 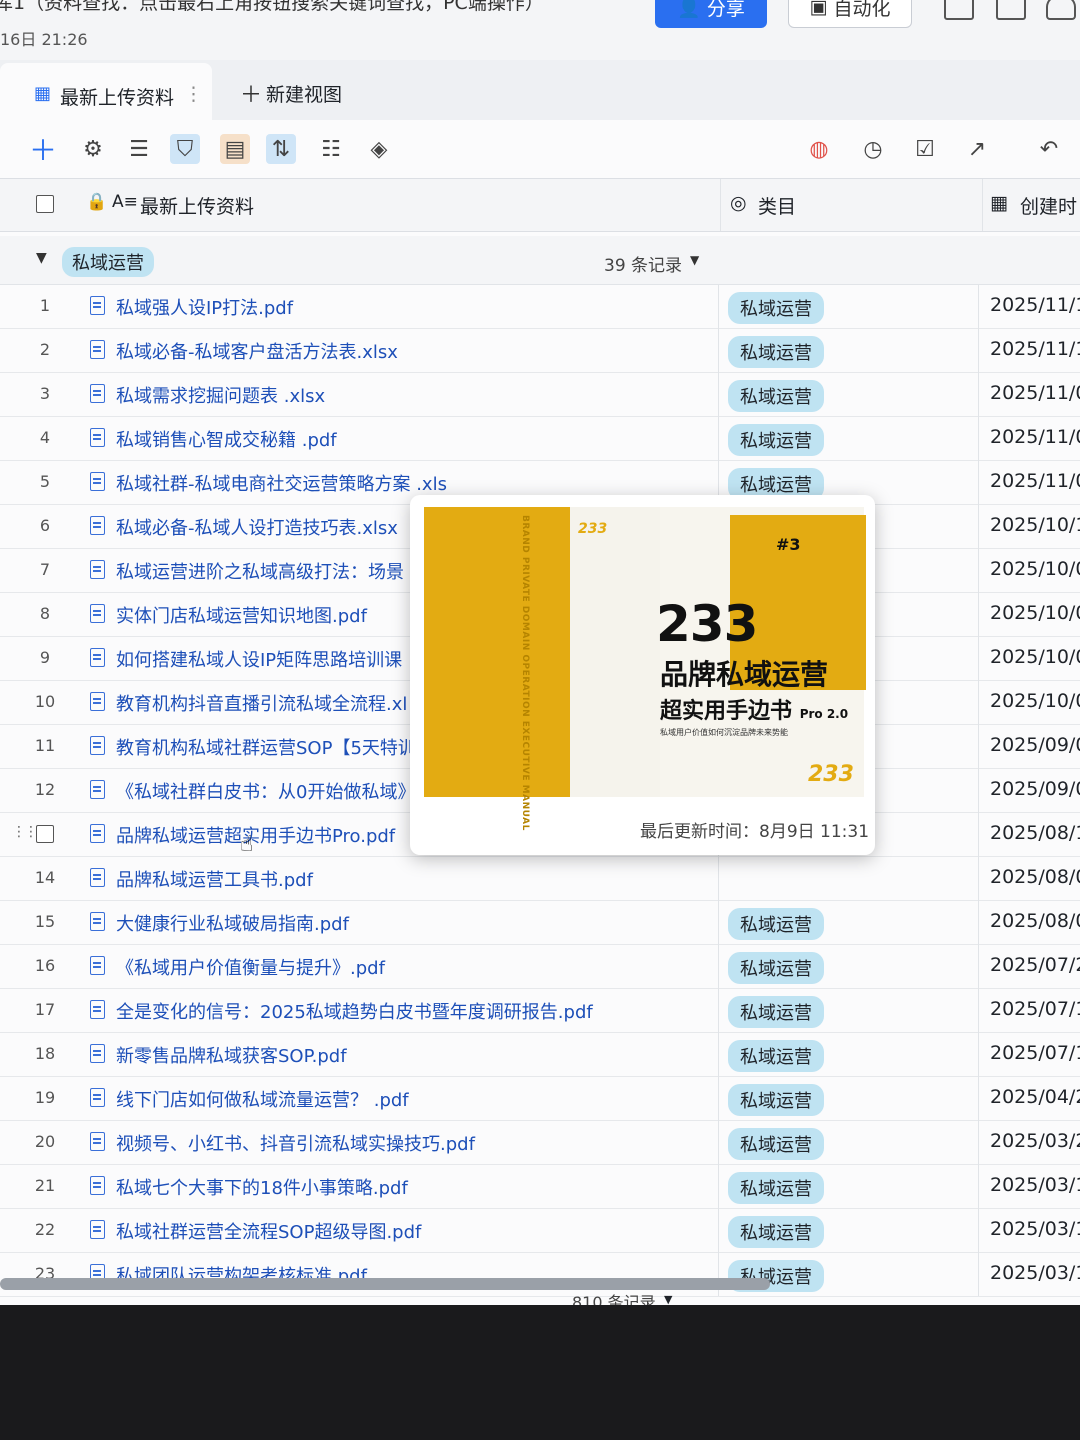 What do you see at coordinates (231, 1055) in the screenshot?
I see `file-name-link: 新零售品牌私域获客SOP.pdf` at bounding box center [231, 1055].